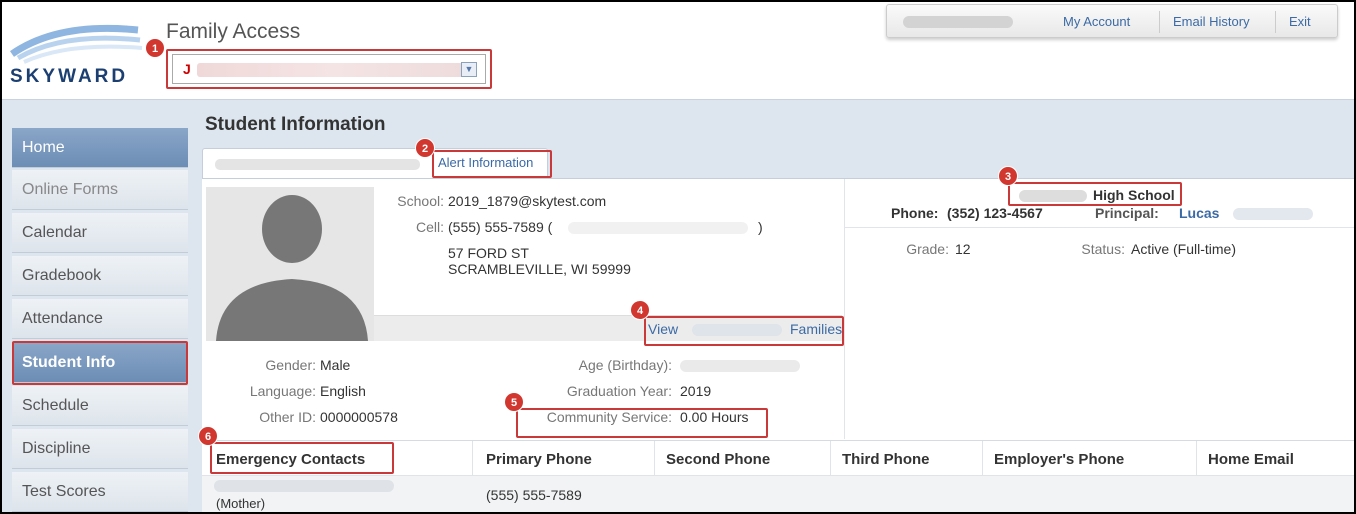 The height and width of the screenshot is (514, 1356). Describe the element at coordinates (927, 249) in the screenshot. I see `grade-label: Grade:` at that location.